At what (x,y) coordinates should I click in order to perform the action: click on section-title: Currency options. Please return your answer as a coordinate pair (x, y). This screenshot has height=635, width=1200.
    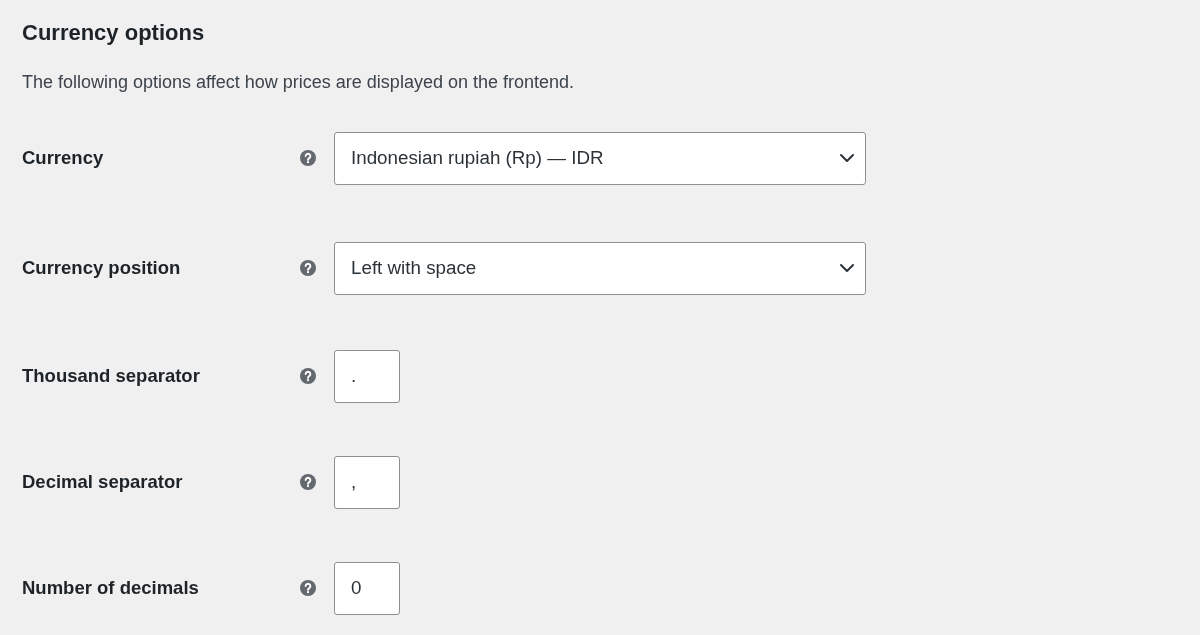
    Looking at the image, I should click on (114, 33).